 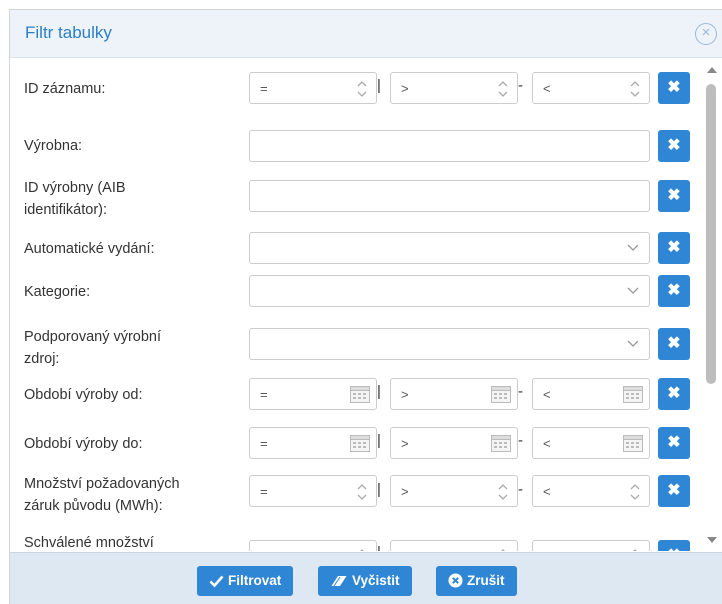 What do you see at coordinates (712, 540) in the screenshot?
I see `scroll-down-arrow-icon` at bounding box center [712, 540].